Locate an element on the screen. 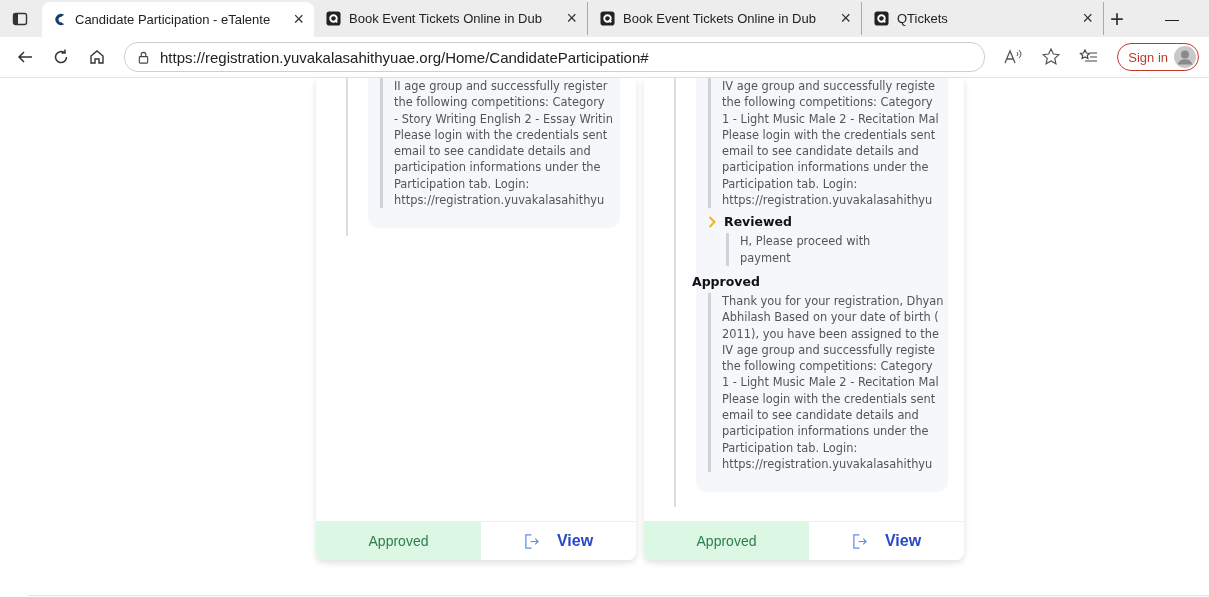 The width and height of the screenshot is (1209, 597). home-icon is located at coordinates (97, 57).